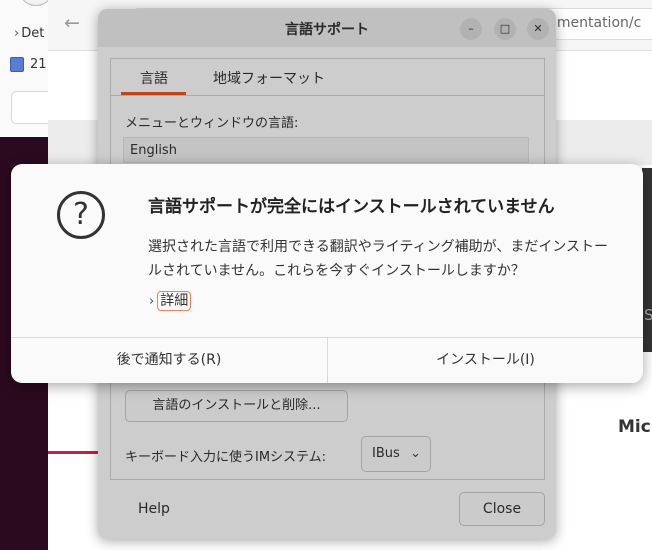 This screenshot has height=550, width=652. Describe the element at coordinates (169, 360) in the screenshot. I see `remind-later-button: 後で通知する(R)` at that location.